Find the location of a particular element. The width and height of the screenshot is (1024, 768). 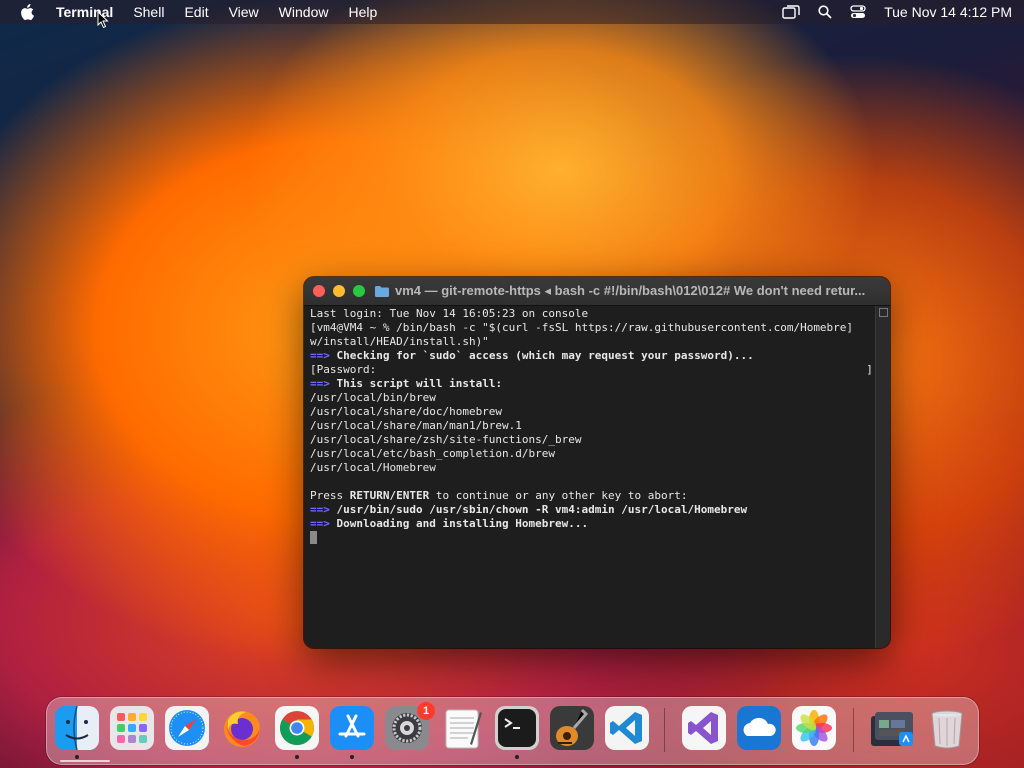

menu-help: Help is located at coordinates (362, 12).